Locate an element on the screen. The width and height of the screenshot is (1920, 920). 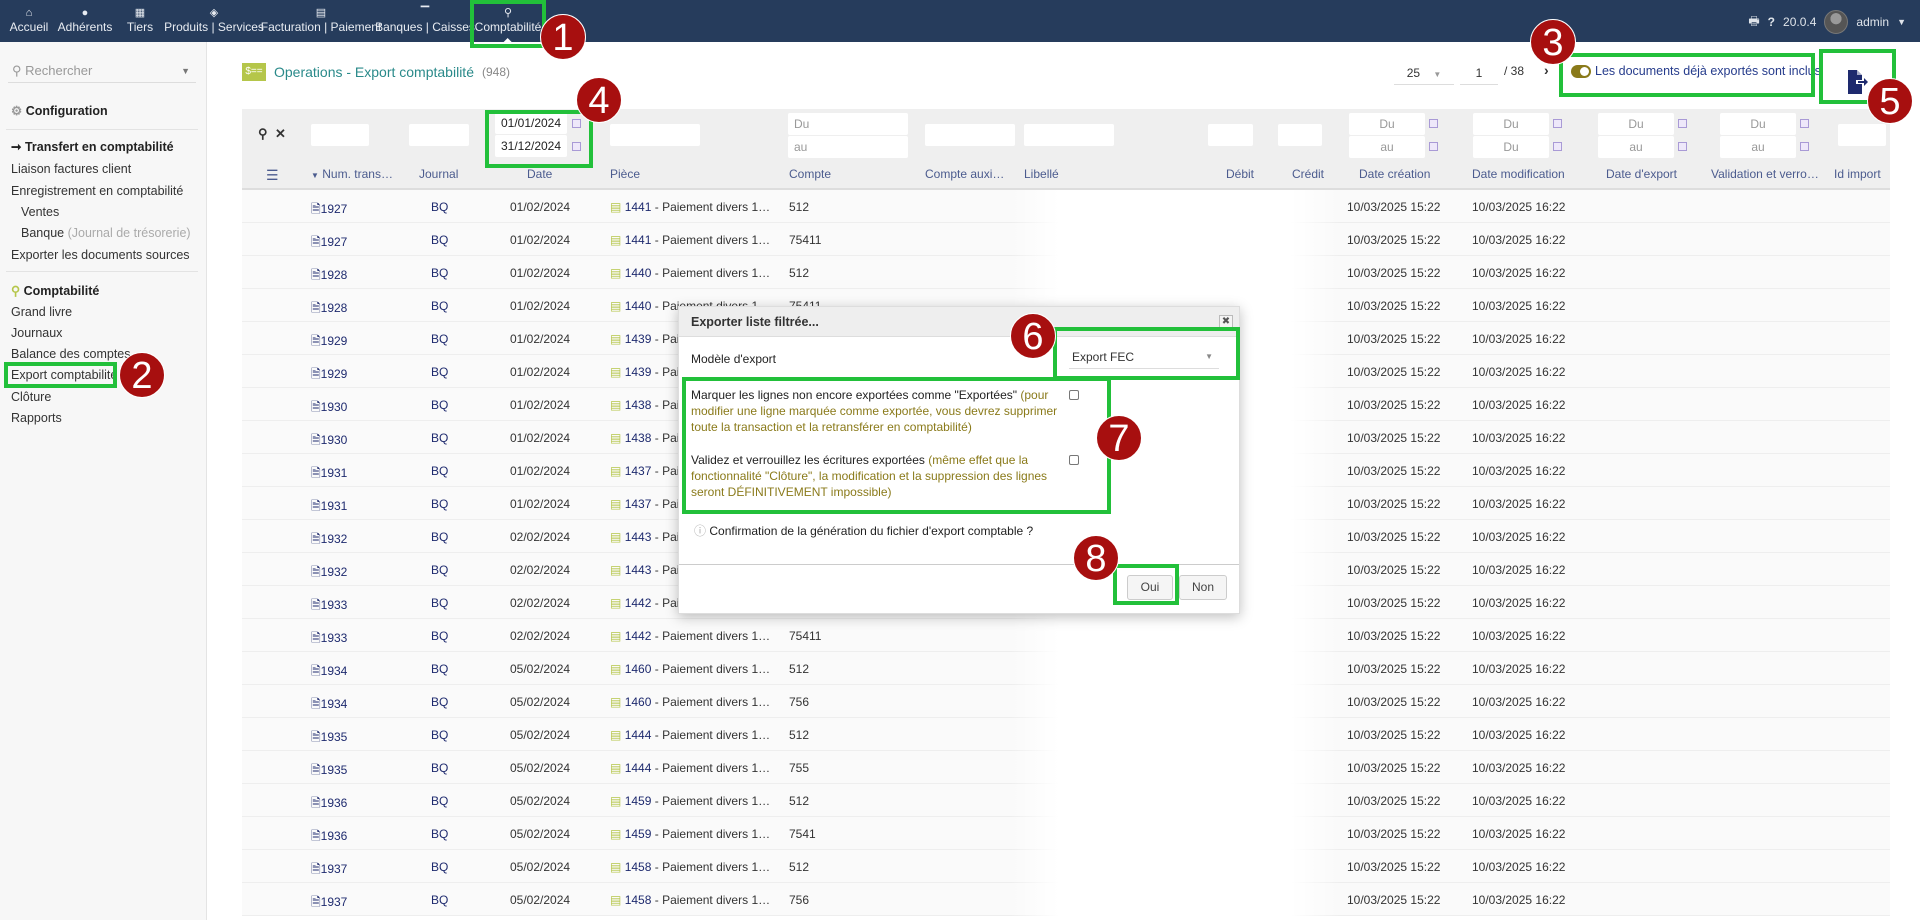
transaction-link: 🗎1929 is located at coordinates (329, 342).